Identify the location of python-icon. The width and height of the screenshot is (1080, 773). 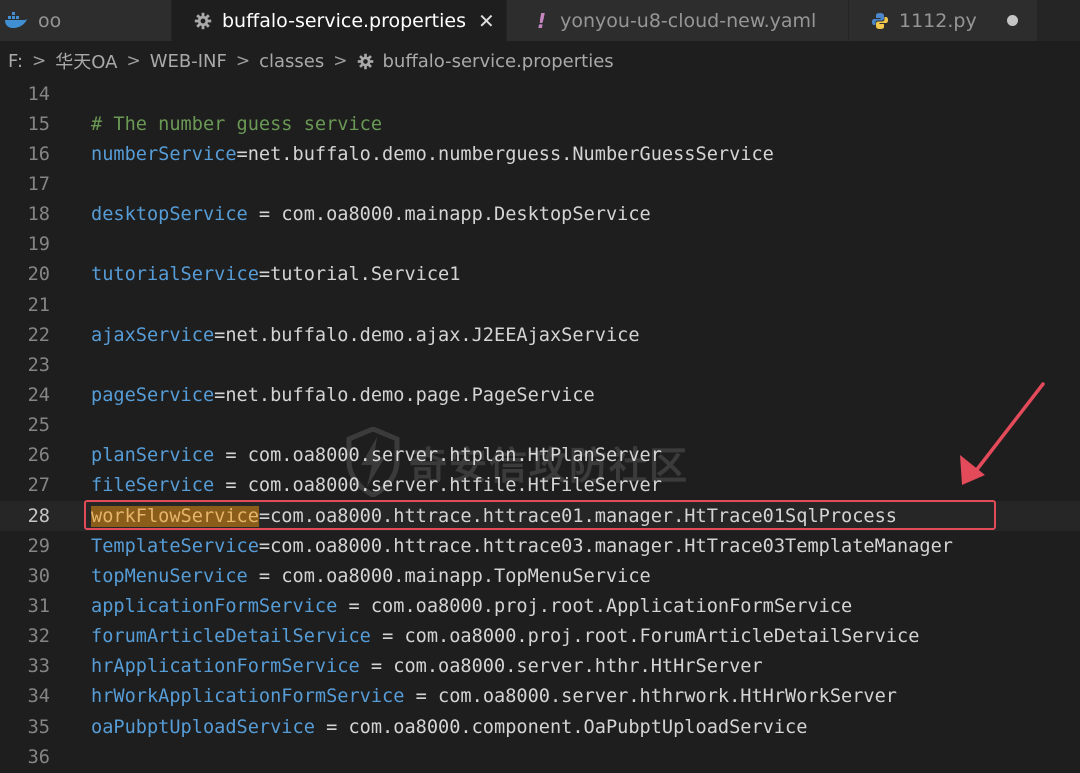
(880, 21).